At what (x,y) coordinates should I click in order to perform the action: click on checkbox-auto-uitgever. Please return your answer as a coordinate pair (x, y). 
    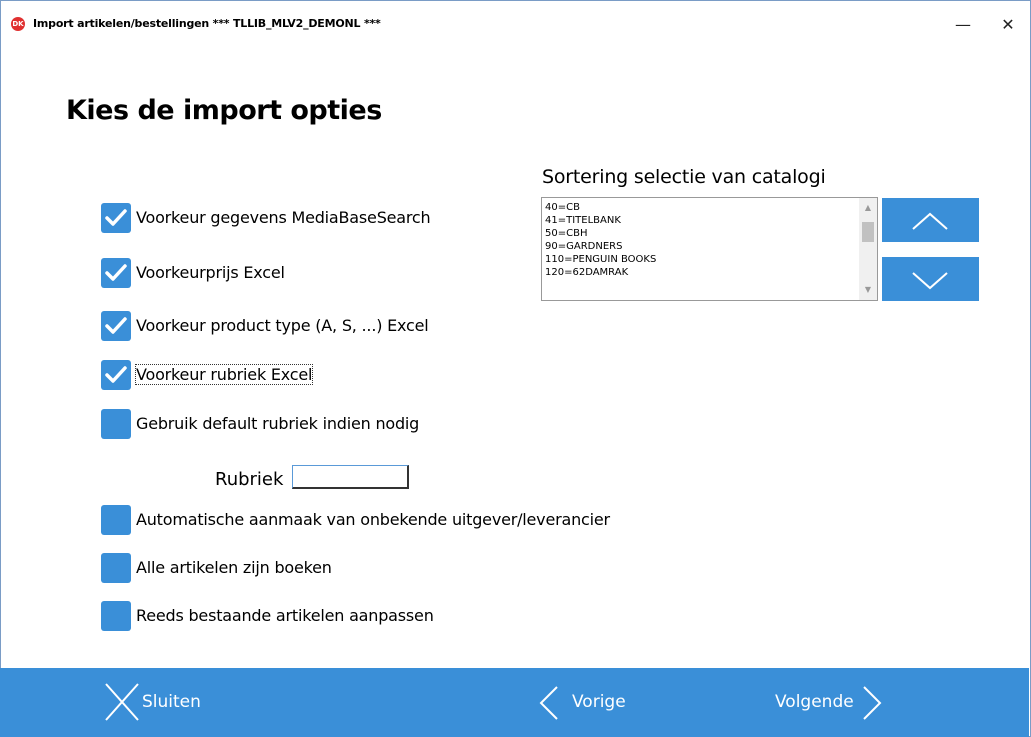
    Looking at the image, I should click on (116, 520).